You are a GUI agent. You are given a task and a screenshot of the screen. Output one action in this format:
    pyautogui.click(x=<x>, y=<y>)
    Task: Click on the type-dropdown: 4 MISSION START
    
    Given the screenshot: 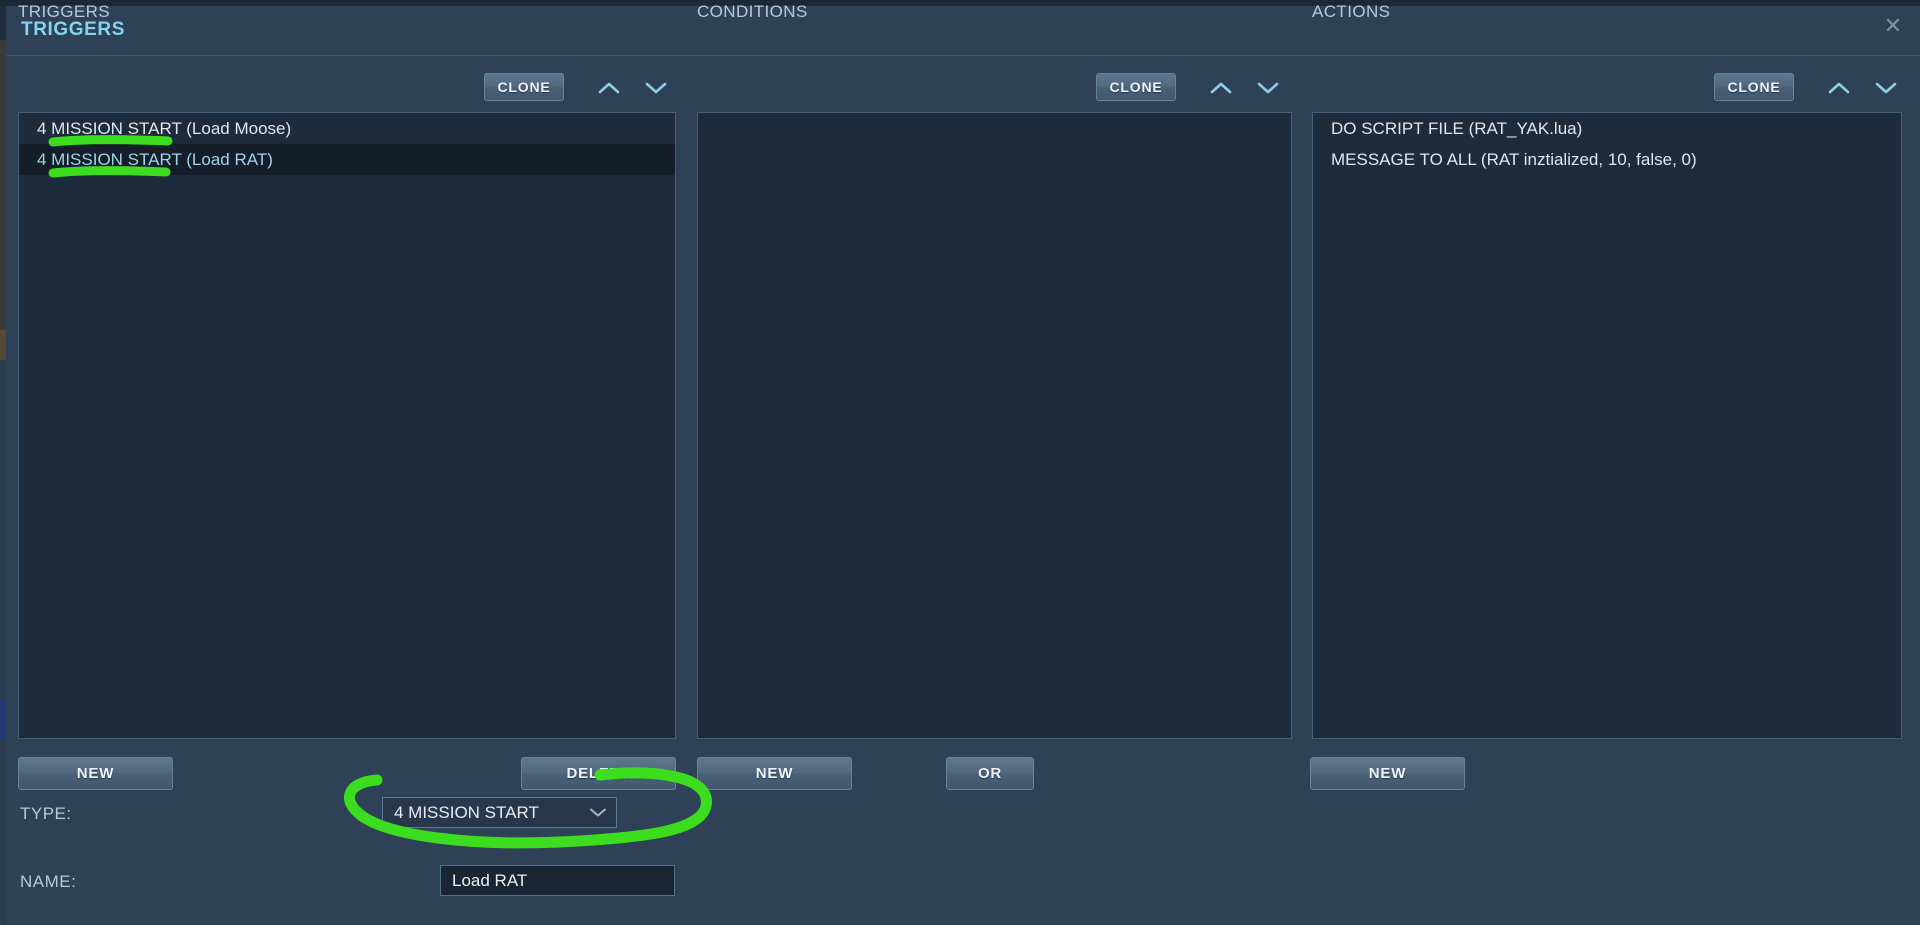 What is the action you would take?
    pyautogui.click(x=499, y=812)
    